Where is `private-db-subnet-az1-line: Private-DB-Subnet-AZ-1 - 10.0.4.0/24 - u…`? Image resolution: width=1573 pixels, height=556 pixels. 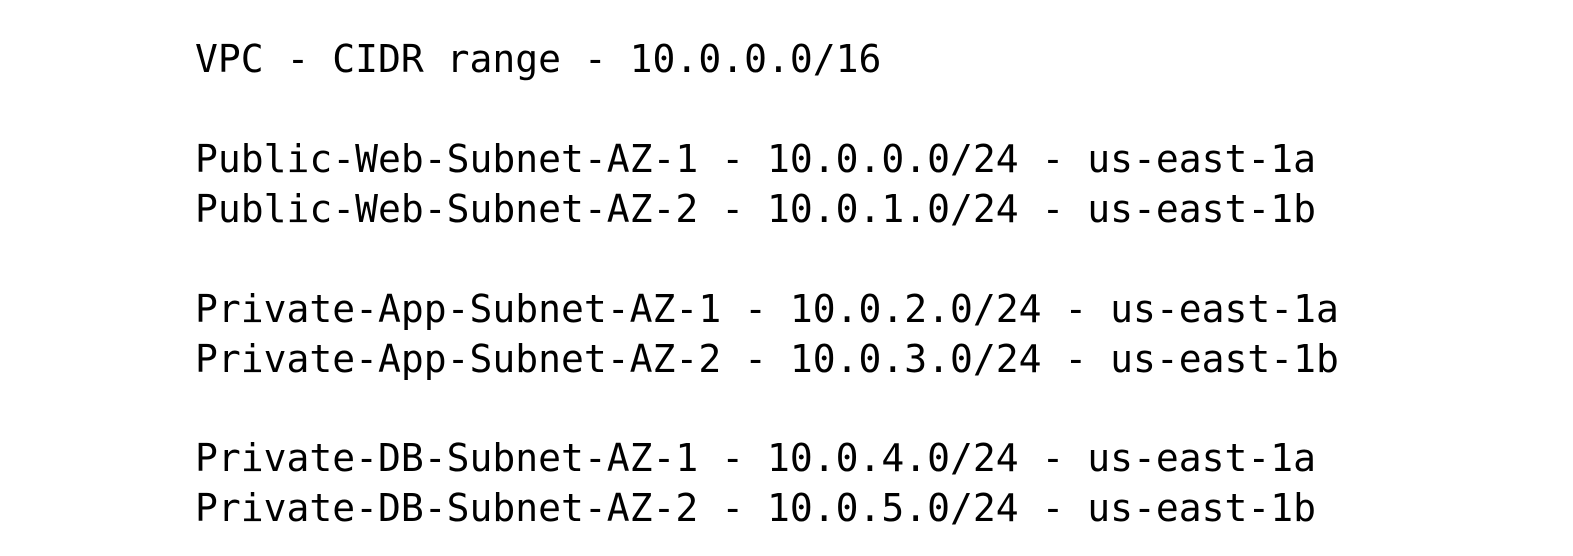
private-db-subnet-az1-line: Private-DB-Subnet-AZ-1 - 10.0.4.0/24 - u… is located at coordinates (756, 458).